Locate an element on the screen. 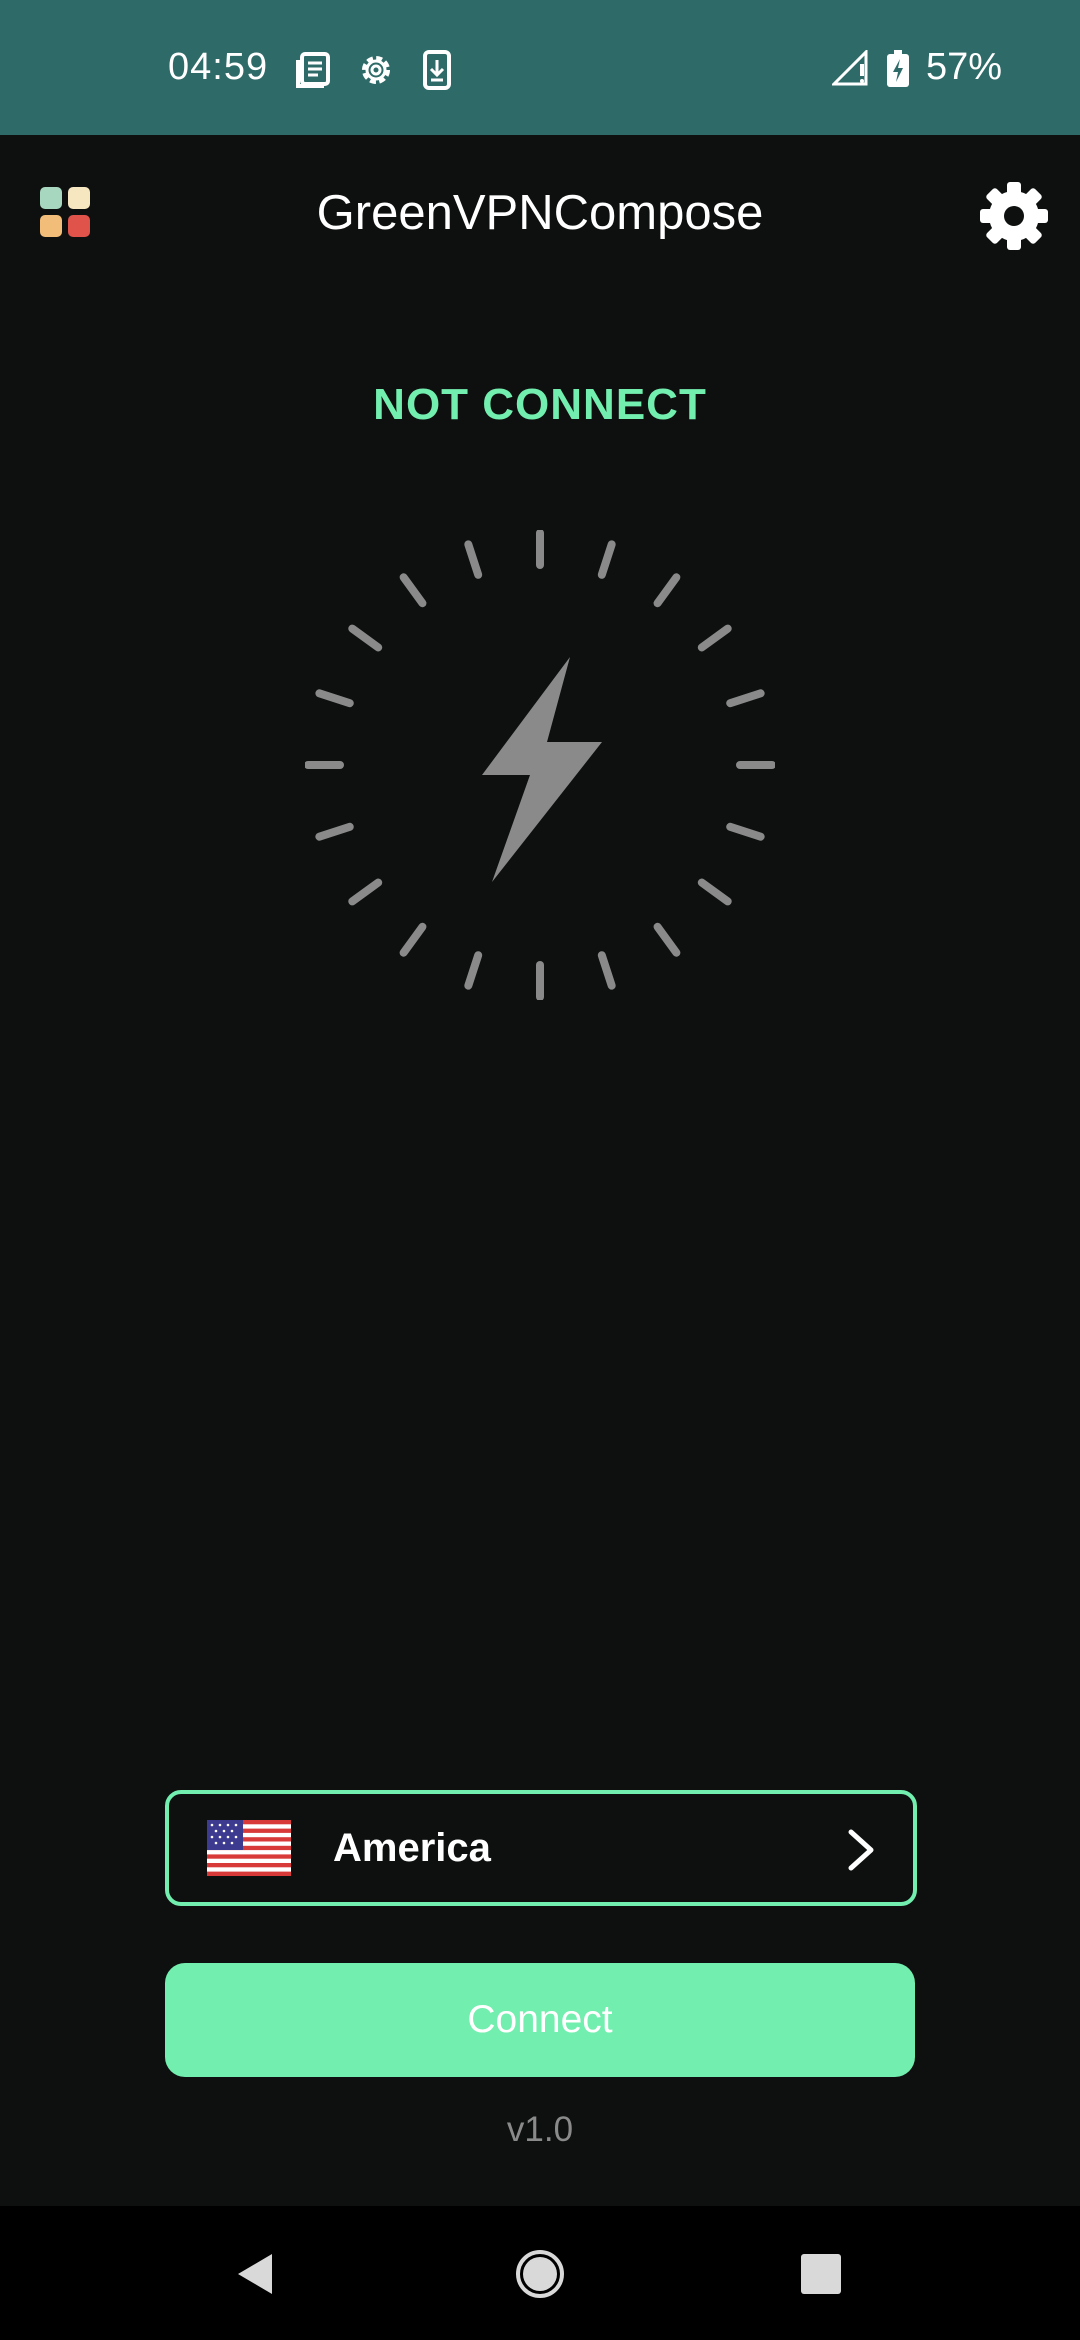 Image resolution: width=1080 pixels, height=2340 pixels. home-icon is located at coordinates (540, 2274).